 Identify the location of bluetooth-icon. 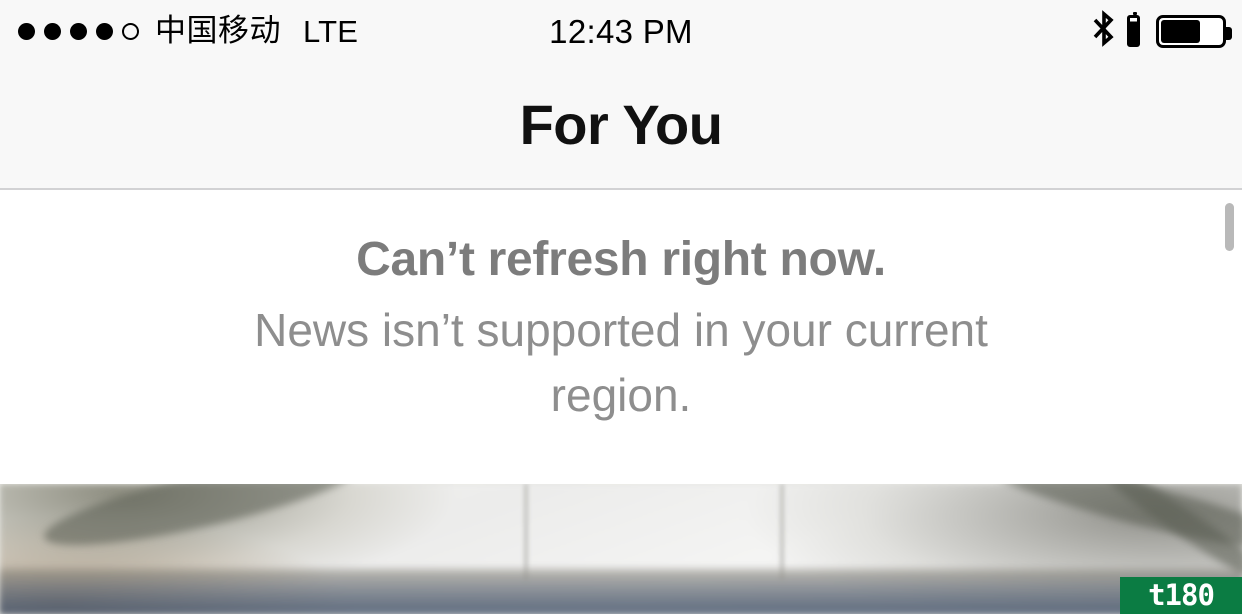
(1104, 31).